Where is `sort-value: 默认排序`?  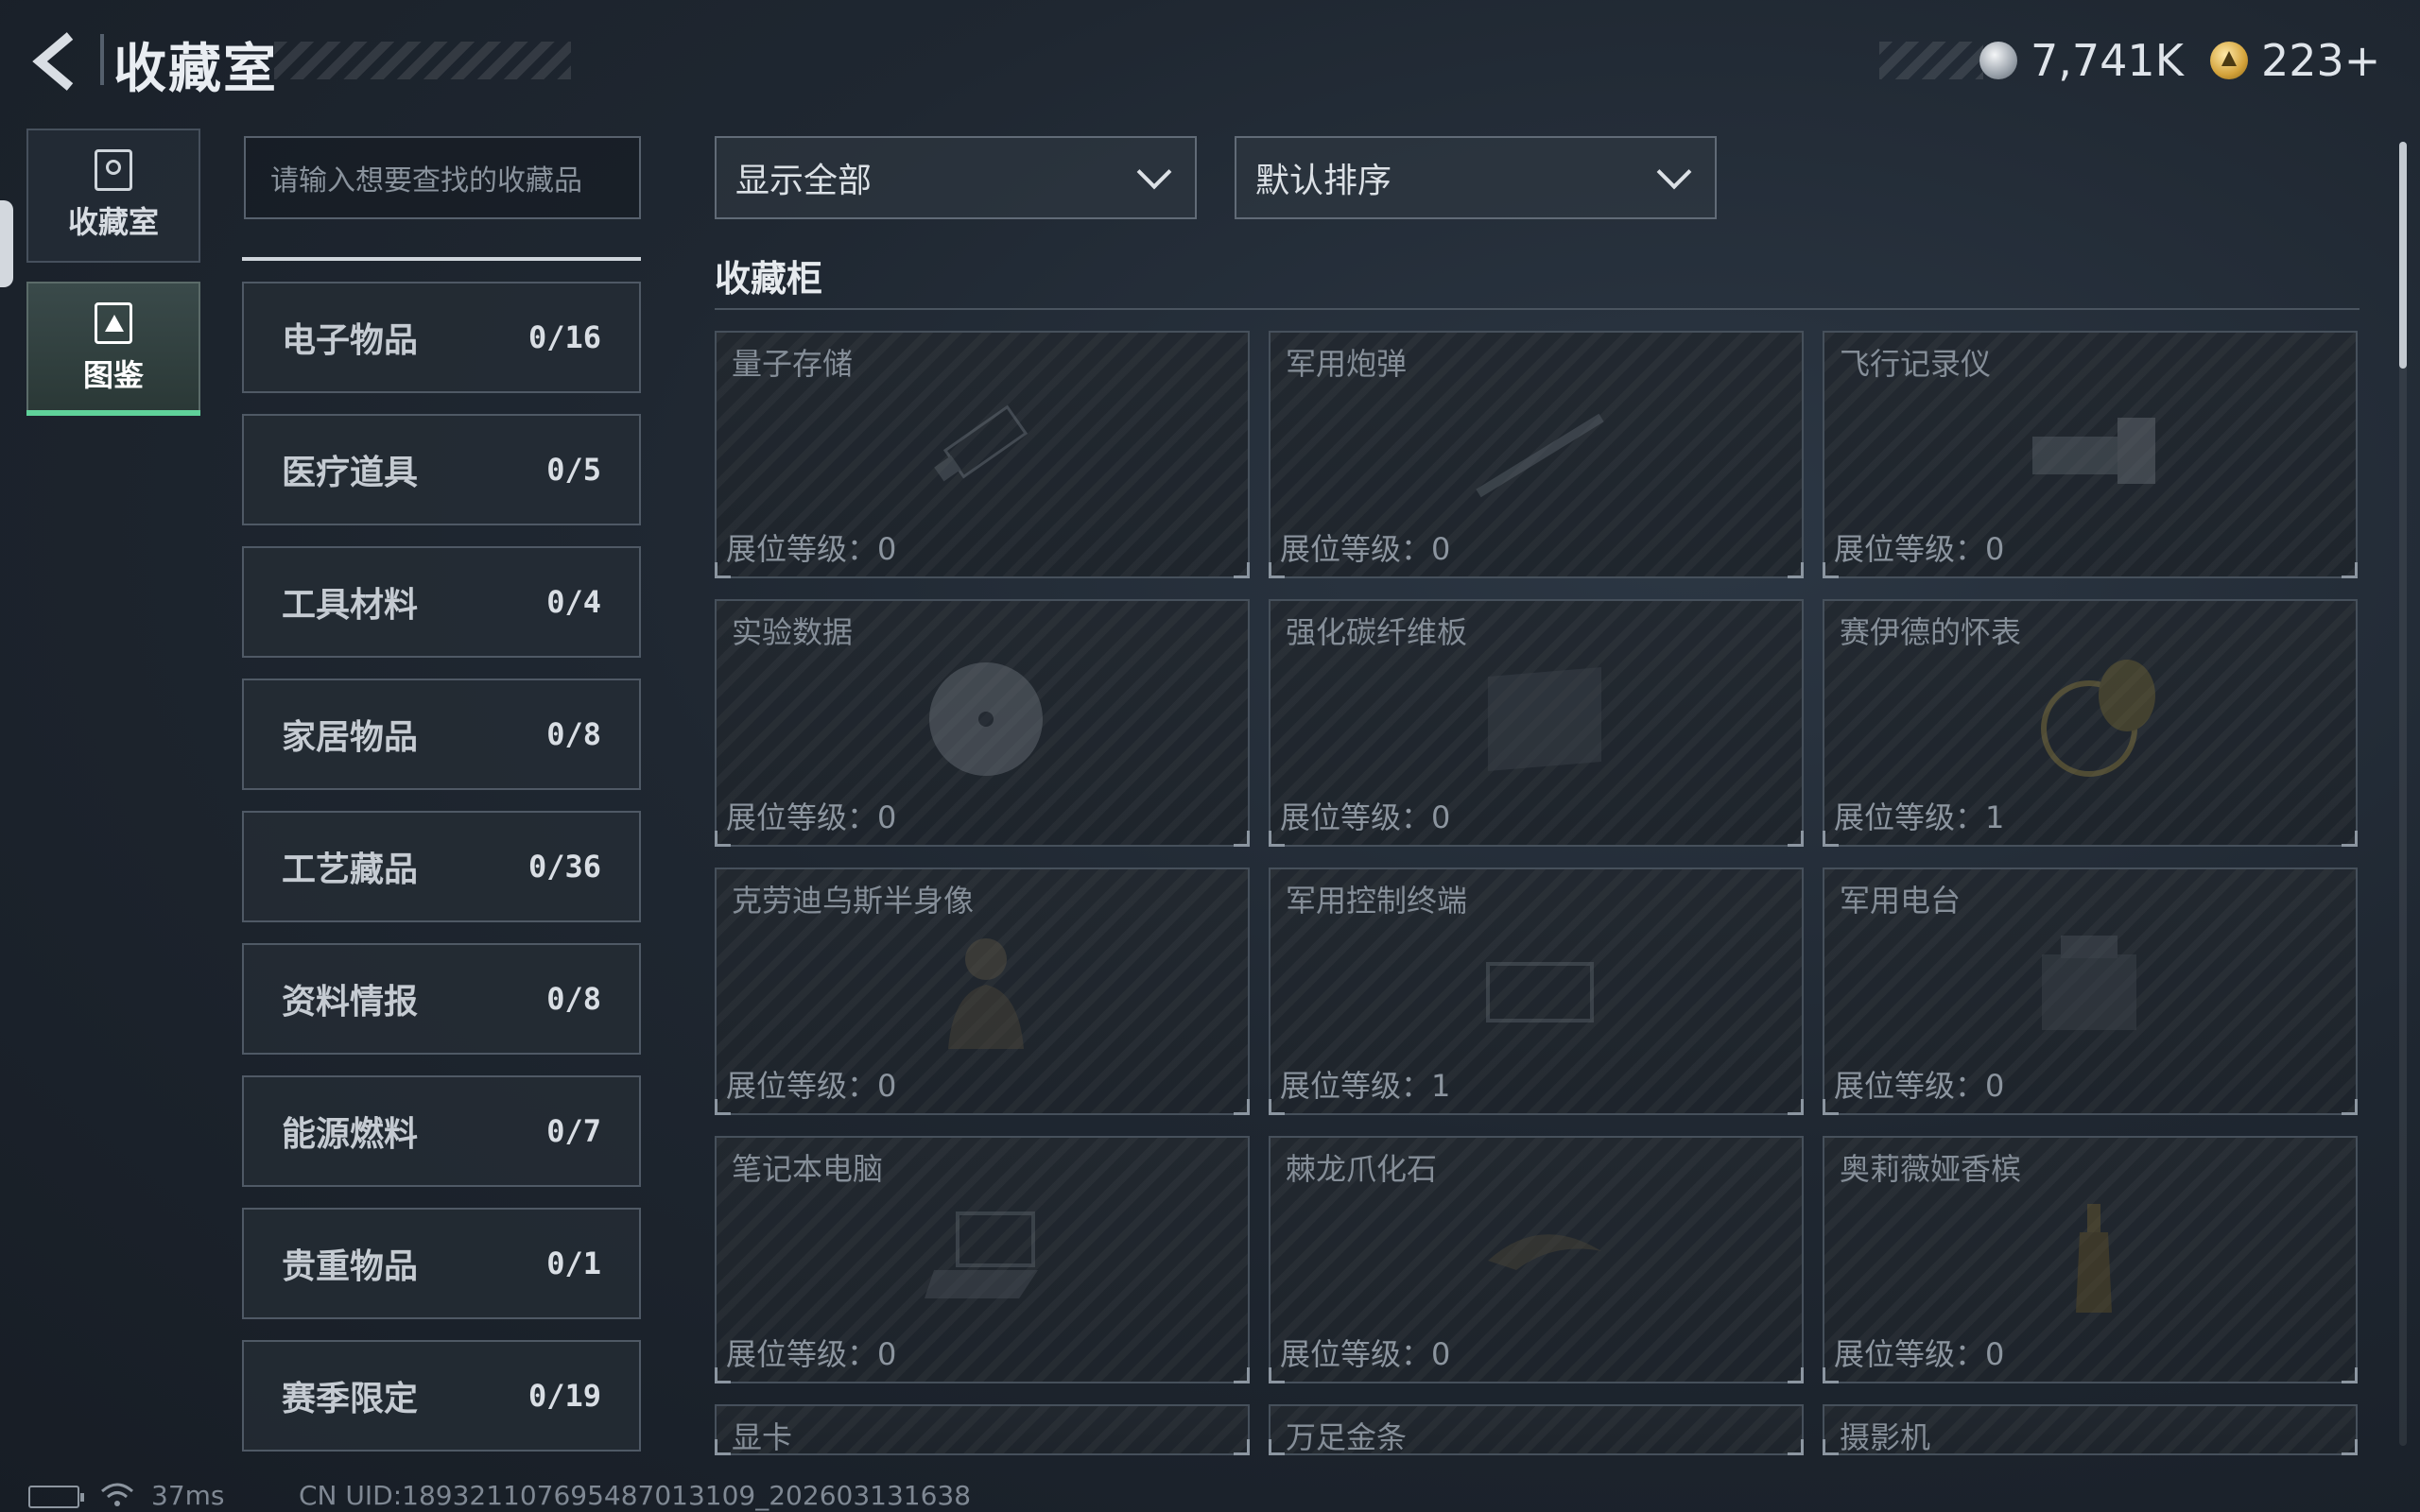 sort-value: 默认排序 is located at coordinates (1324, 181).